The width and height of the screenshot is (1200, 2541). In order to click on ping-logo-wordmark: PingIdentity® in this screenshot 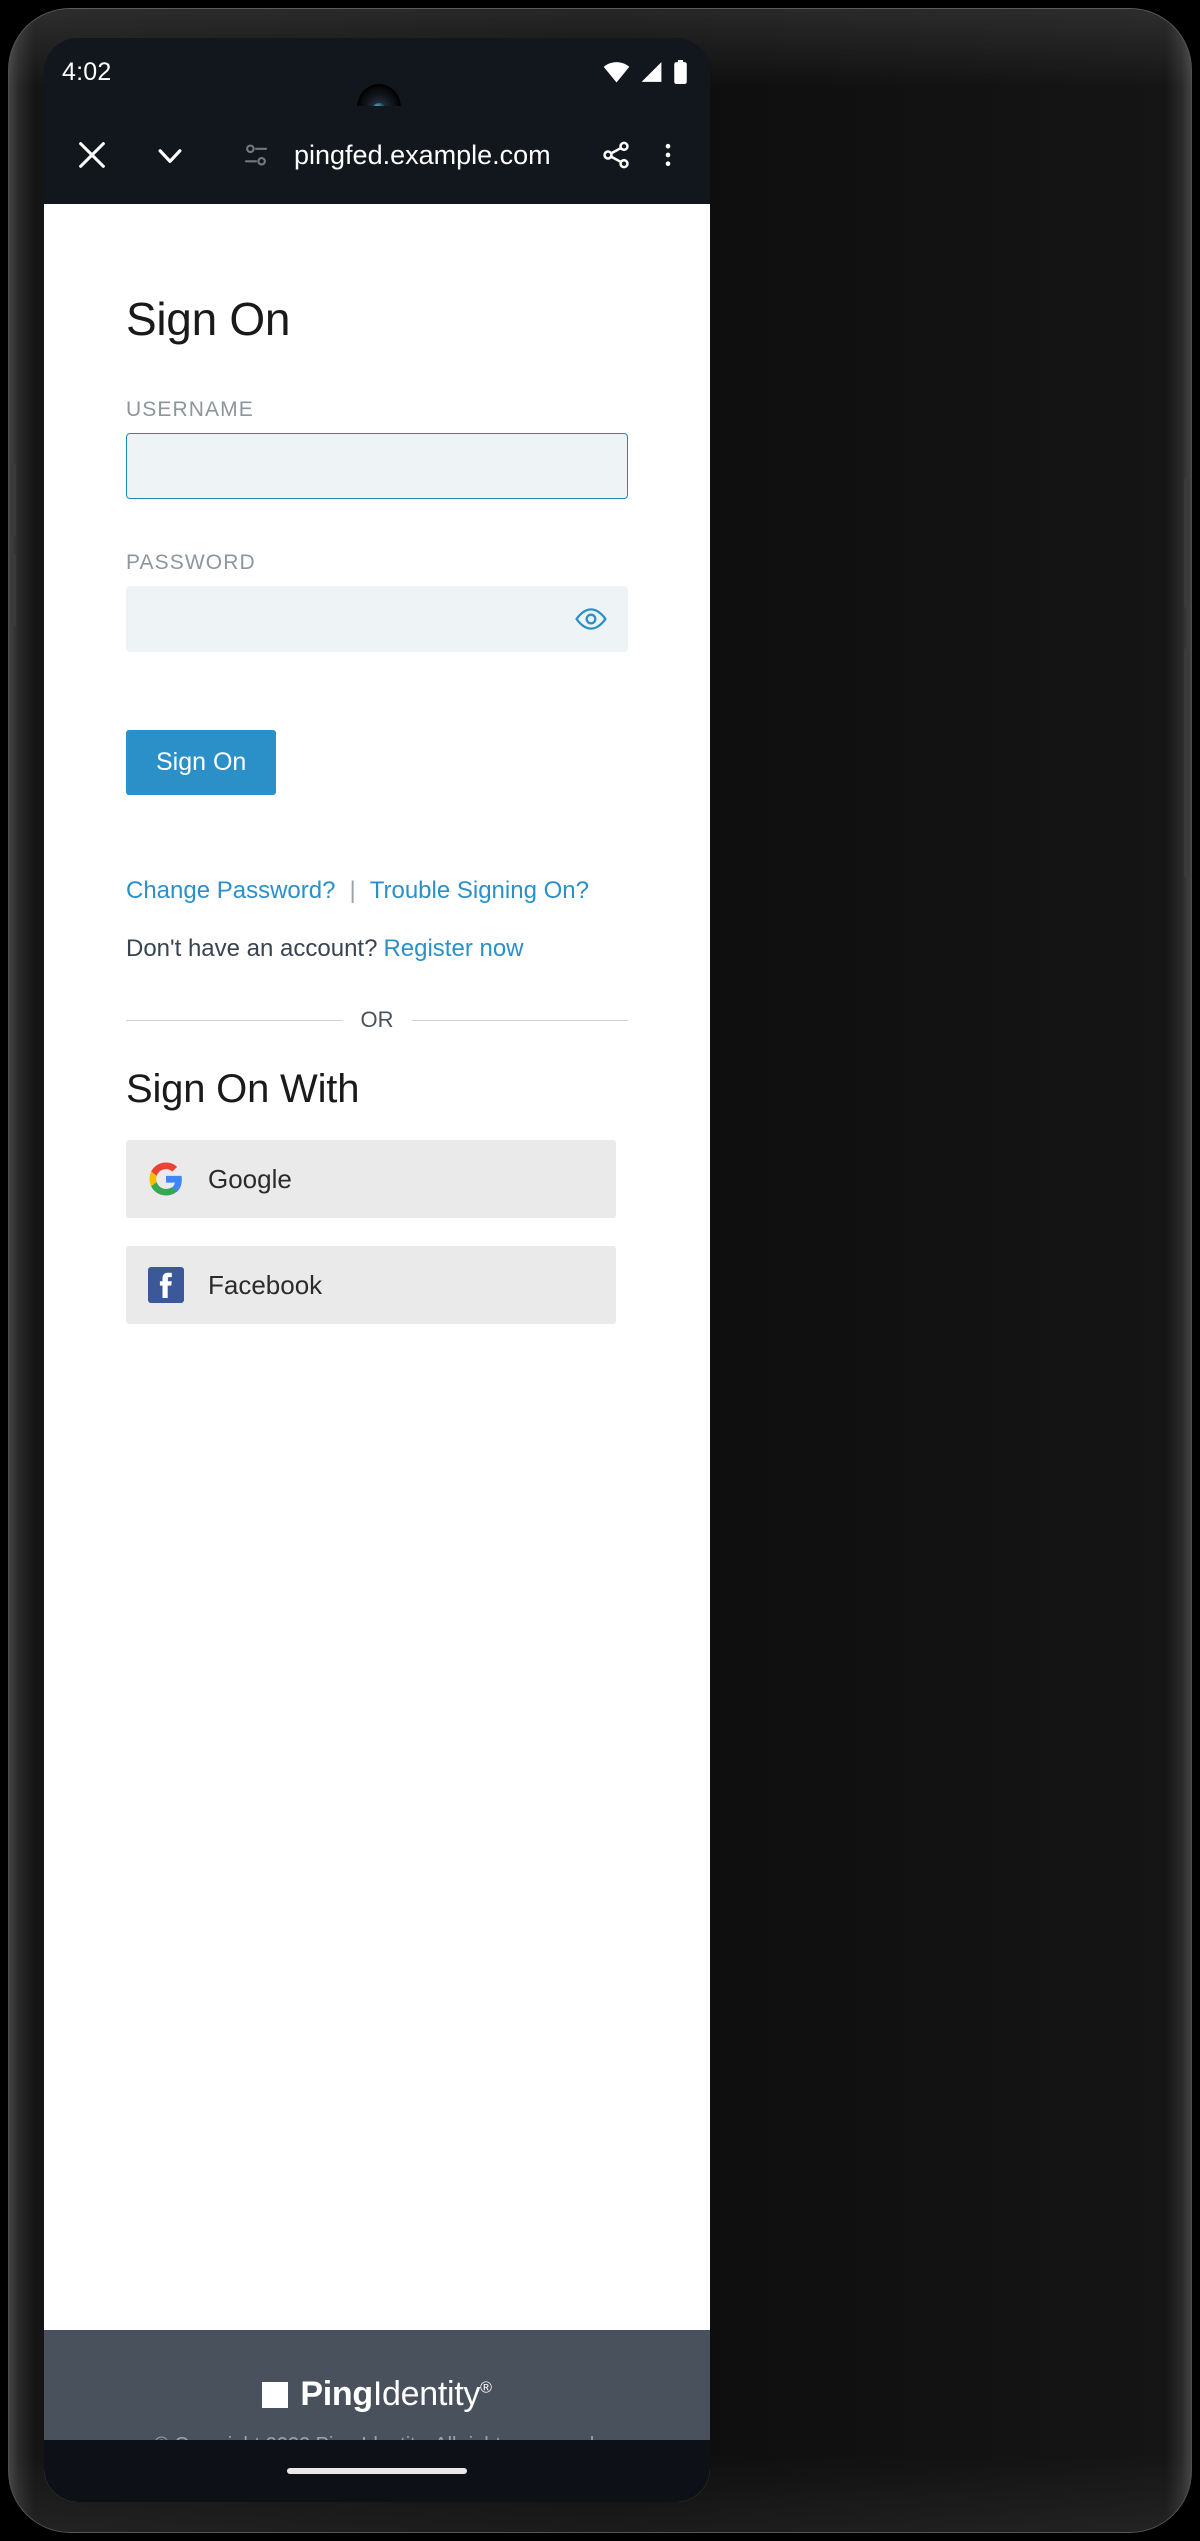, I will do `click(395, 2394)`.